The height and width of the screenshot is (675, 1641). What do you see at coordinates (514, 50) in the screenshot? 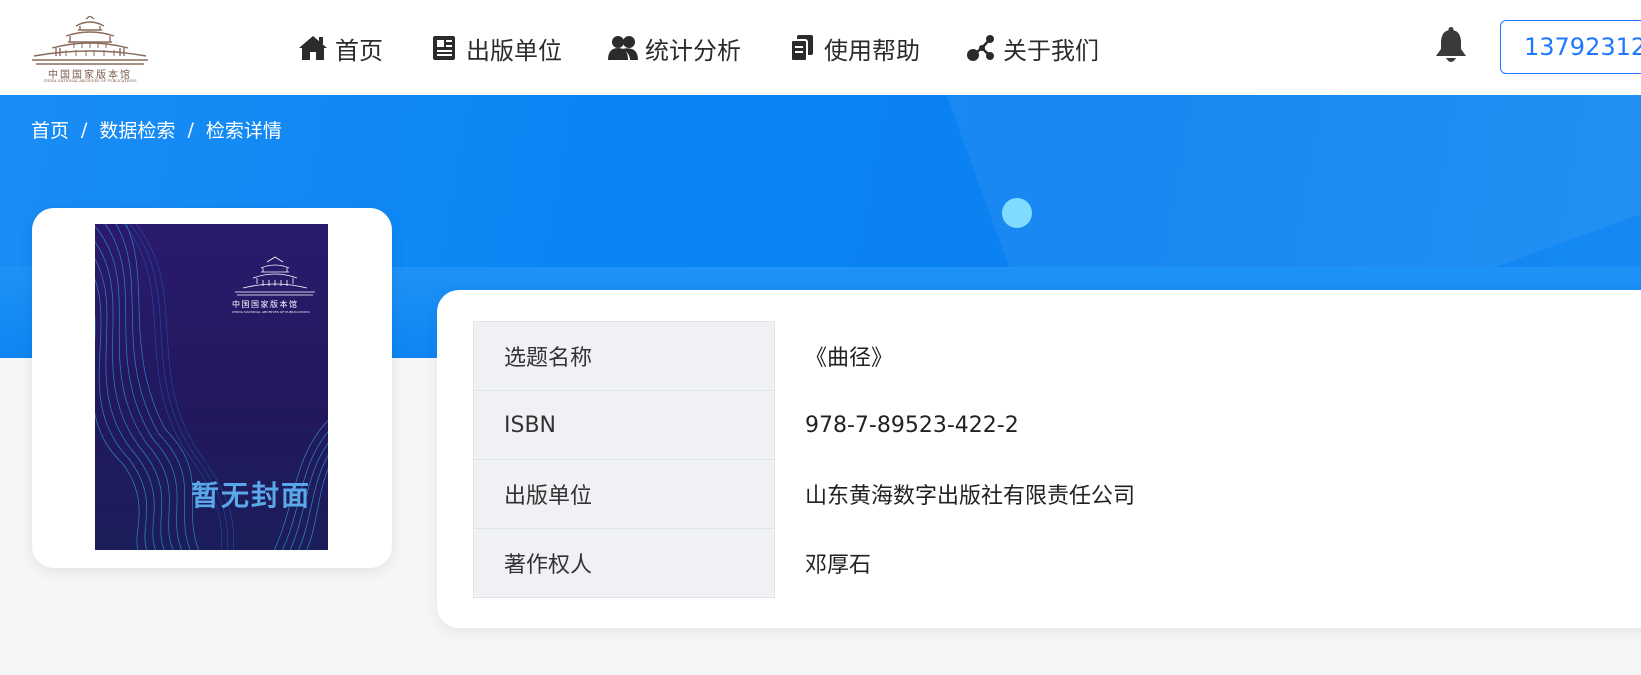
I see `nav-item-label: 出版单位` at bounding box center [514, 50].